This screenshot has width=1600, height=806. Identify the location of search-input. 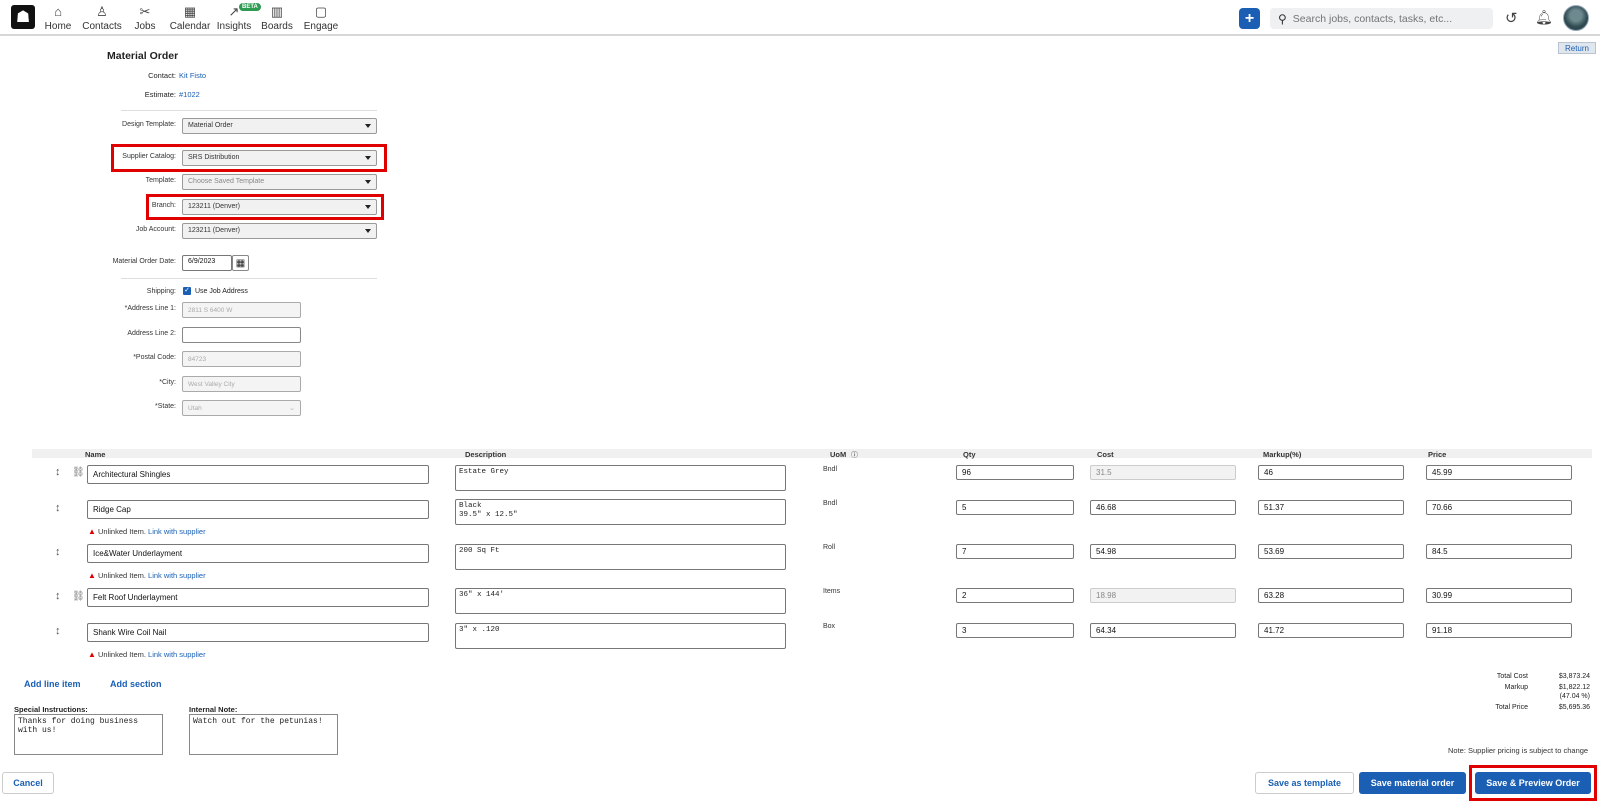
(1387, 18).